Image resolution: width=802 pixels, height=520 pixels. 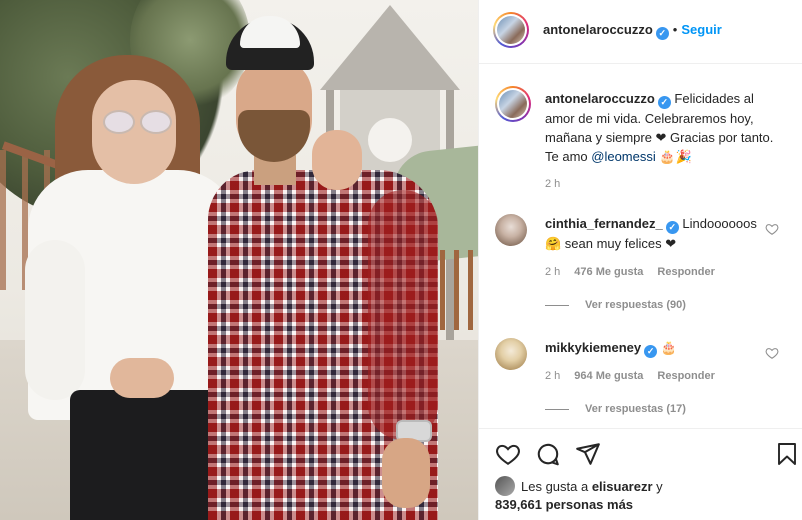 I want to click on view-replies-label: Ver respuestas (17), so click(x=635, y=409).